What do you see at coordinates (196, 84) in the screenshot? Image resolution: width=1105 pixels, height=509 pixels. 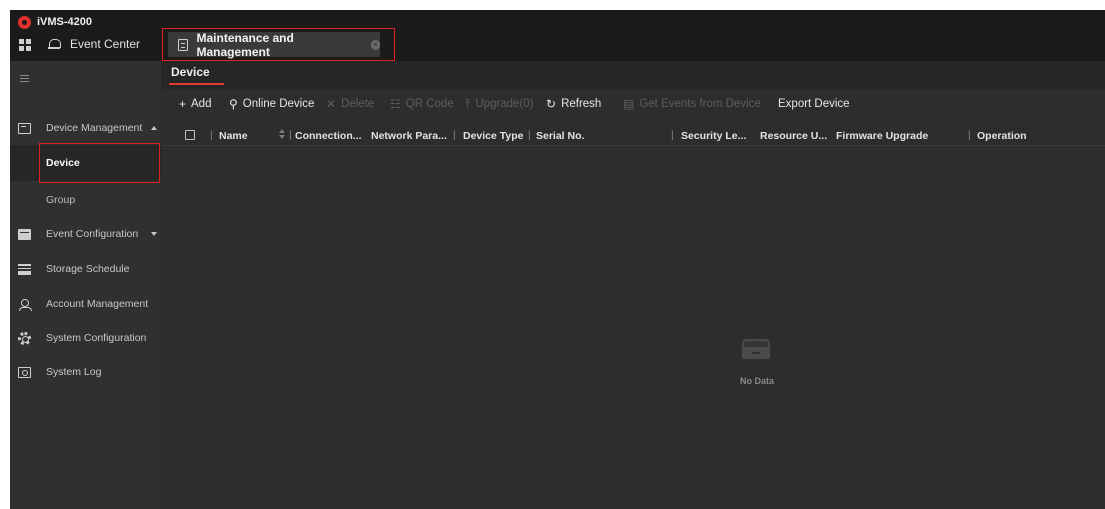 I see `active-tab-indicator` at bounding box center [196, 84].